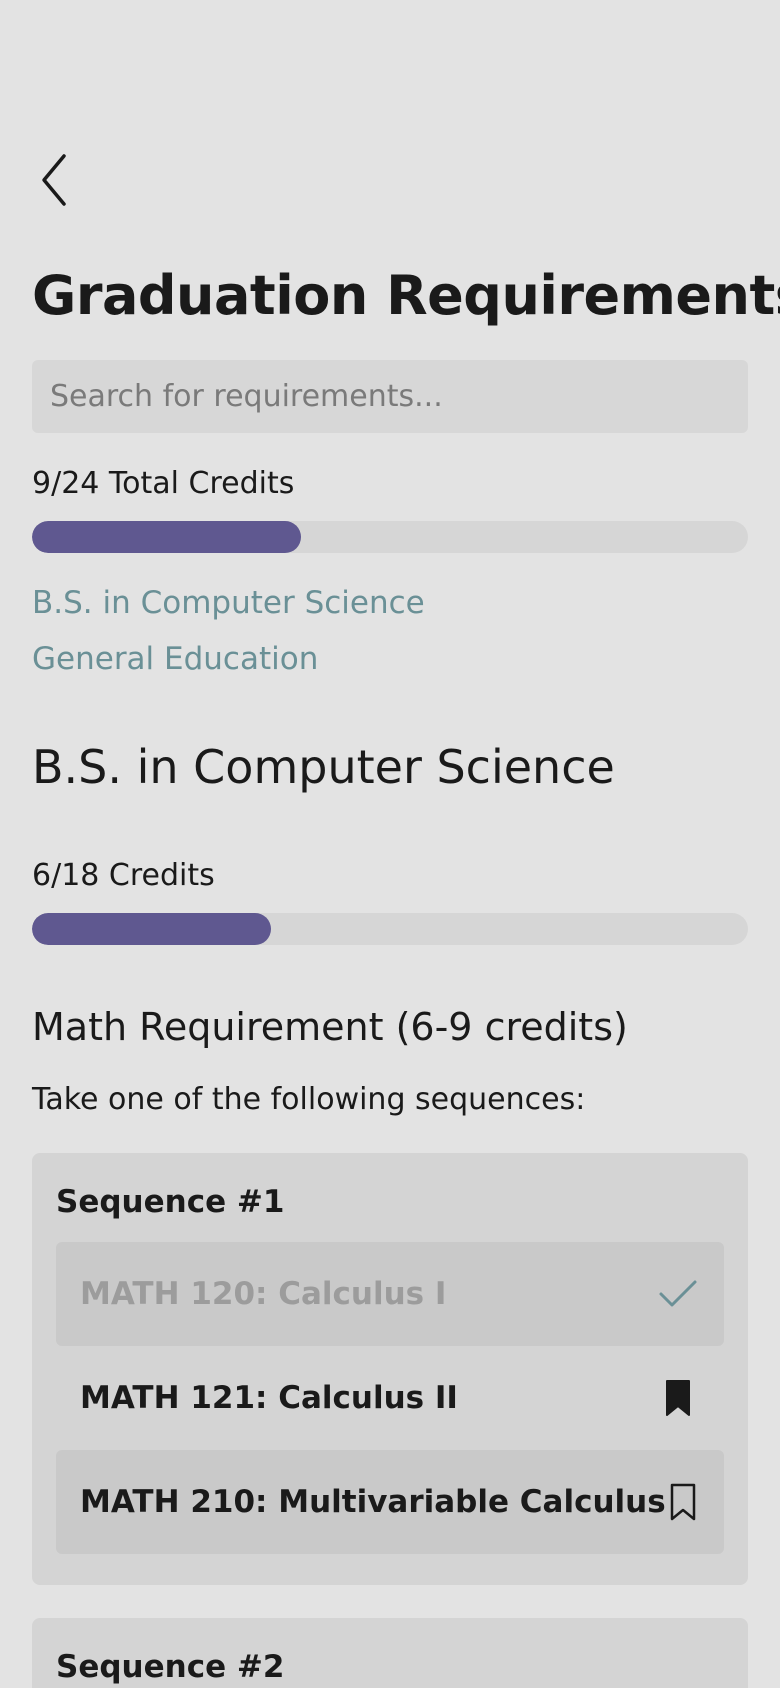 Image resolution: width=780 pixels, height=1688 pixels. What do you see at coordinates (269, 1398) in the screenshot?
I see `course-name: MATH 121: Calculus II` at bounding box center [269, 1398].